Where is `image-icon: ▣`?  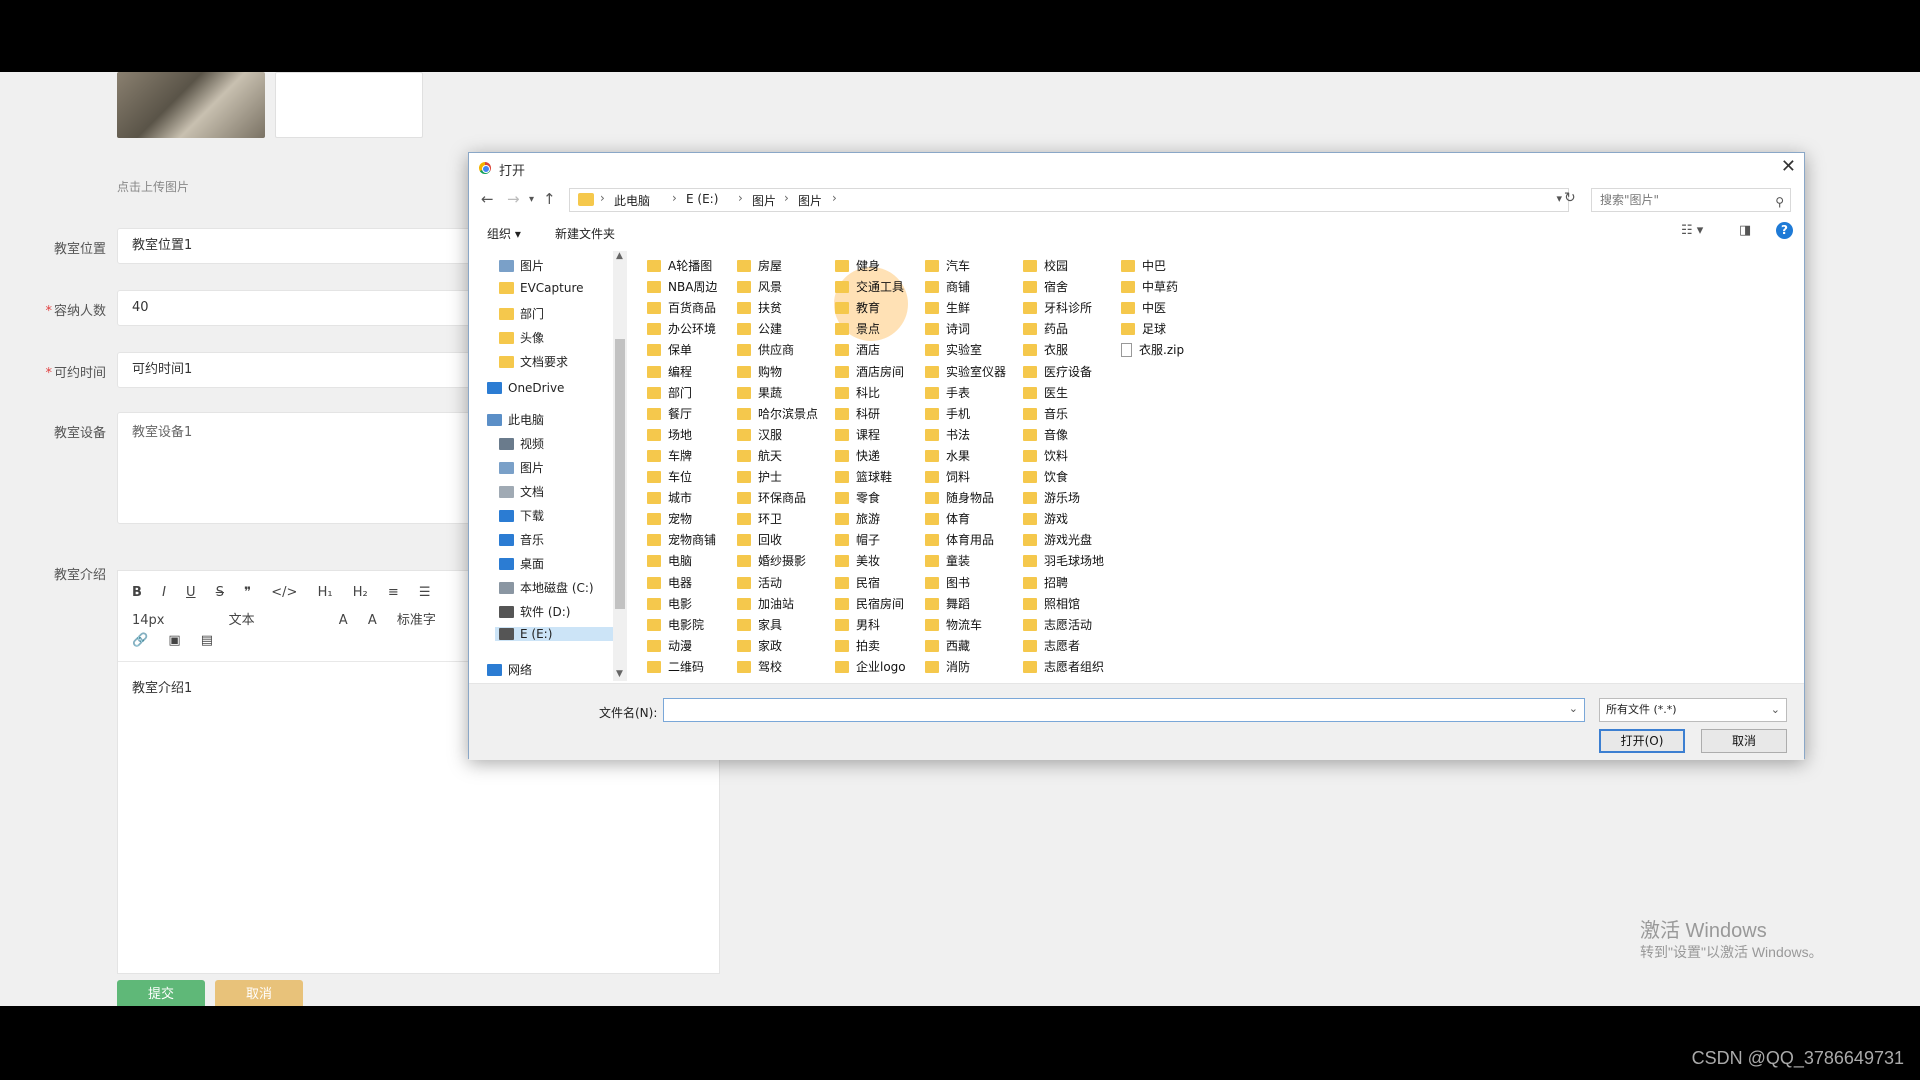
image-icon: ▣ is located at coordinates (174, 640).